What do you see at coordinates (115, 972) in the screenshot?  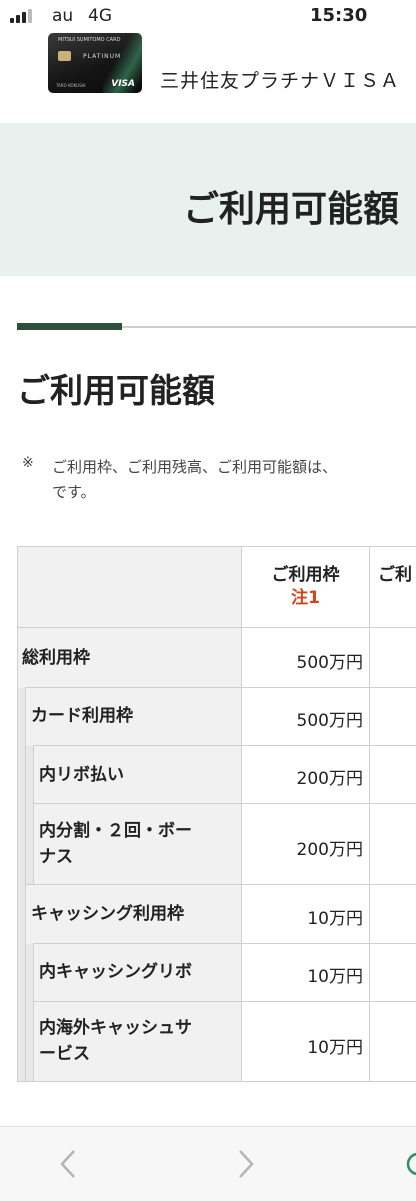 I see `row-label-cashing-revolving: 内キャッシングリボ` at bounding box center [115, 972].